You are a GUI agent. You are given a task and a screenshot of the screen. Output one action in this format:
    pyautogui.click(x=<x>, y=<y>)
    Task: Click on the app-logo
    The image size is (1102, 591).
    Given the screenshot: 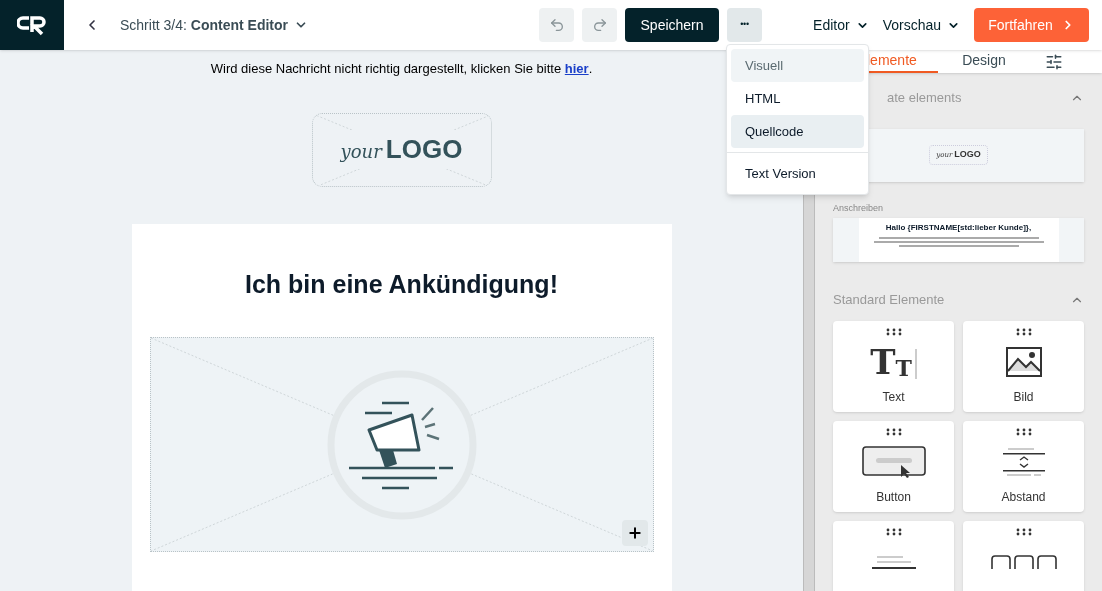 What is the action you would take?
    pyautogui.click(x=32, y=25)
    